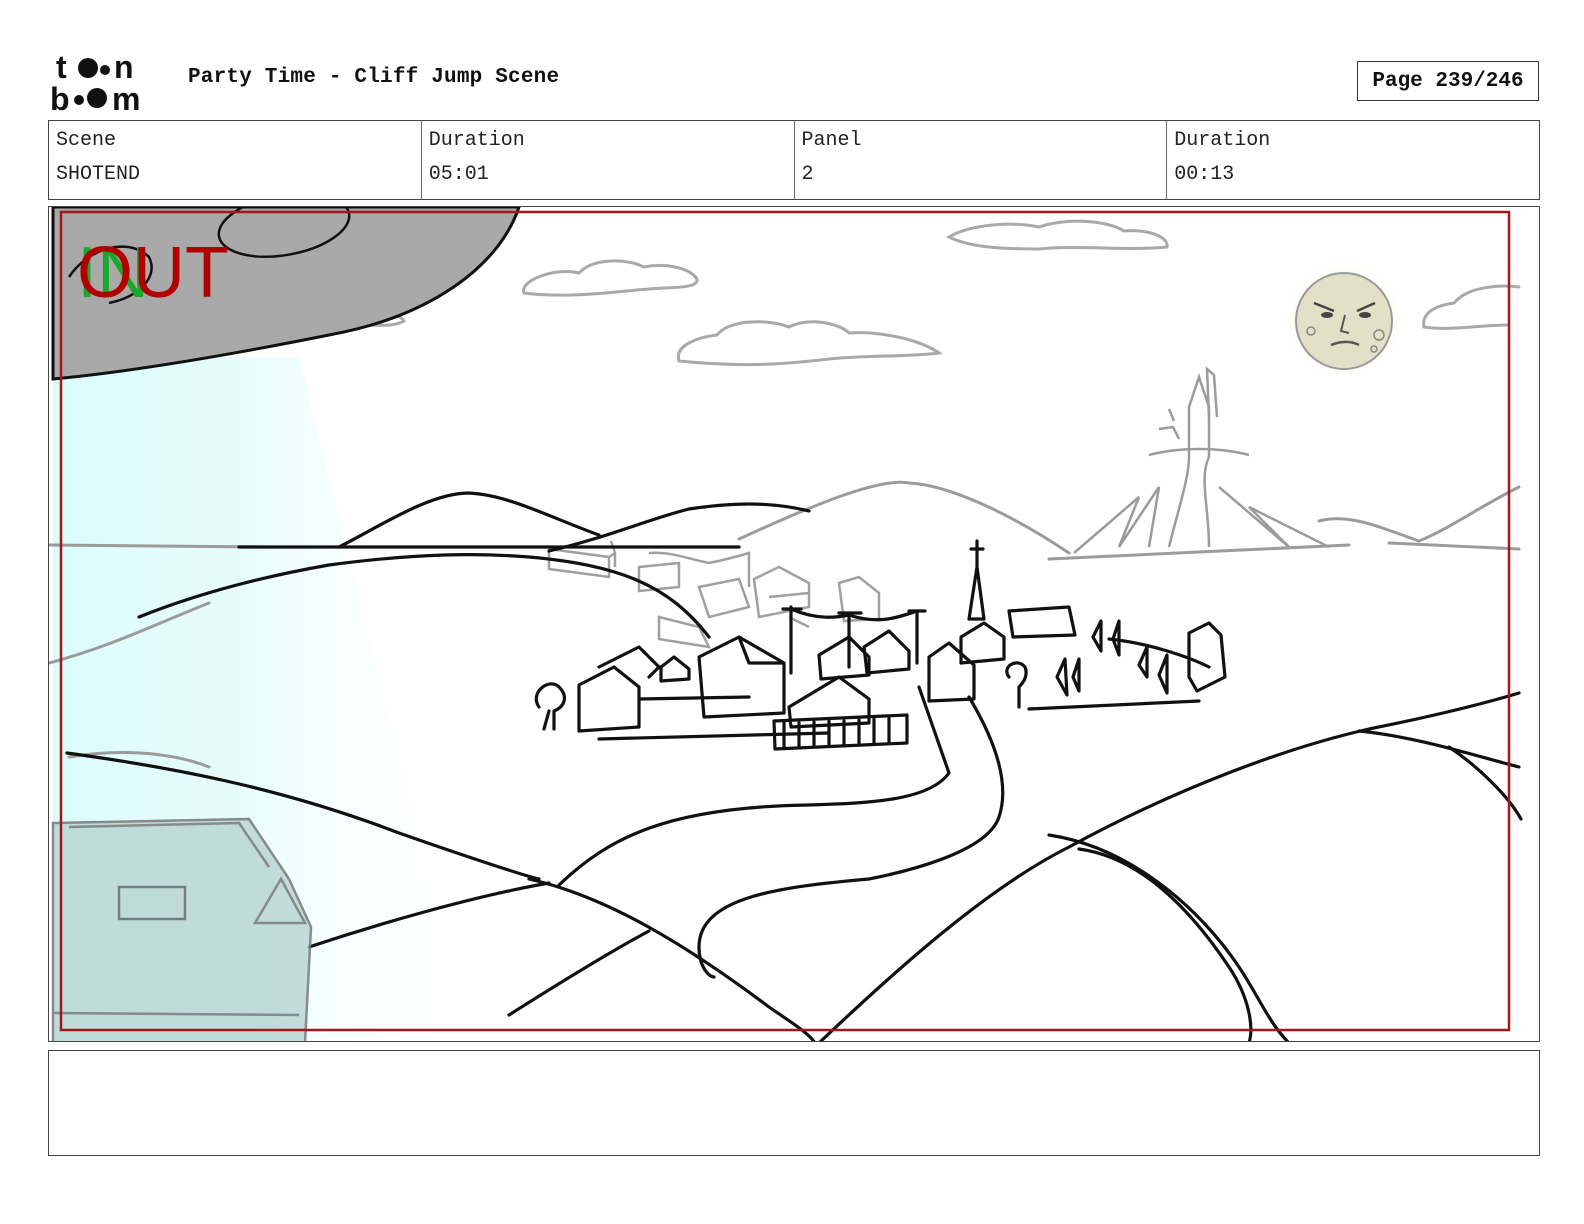 This screenshot has height=1224, width=1584. What do you see at coordinates (95, 81) in the screenshot?
I see `toon-boom-logo: t n b m` at bounding box center [95, 81].